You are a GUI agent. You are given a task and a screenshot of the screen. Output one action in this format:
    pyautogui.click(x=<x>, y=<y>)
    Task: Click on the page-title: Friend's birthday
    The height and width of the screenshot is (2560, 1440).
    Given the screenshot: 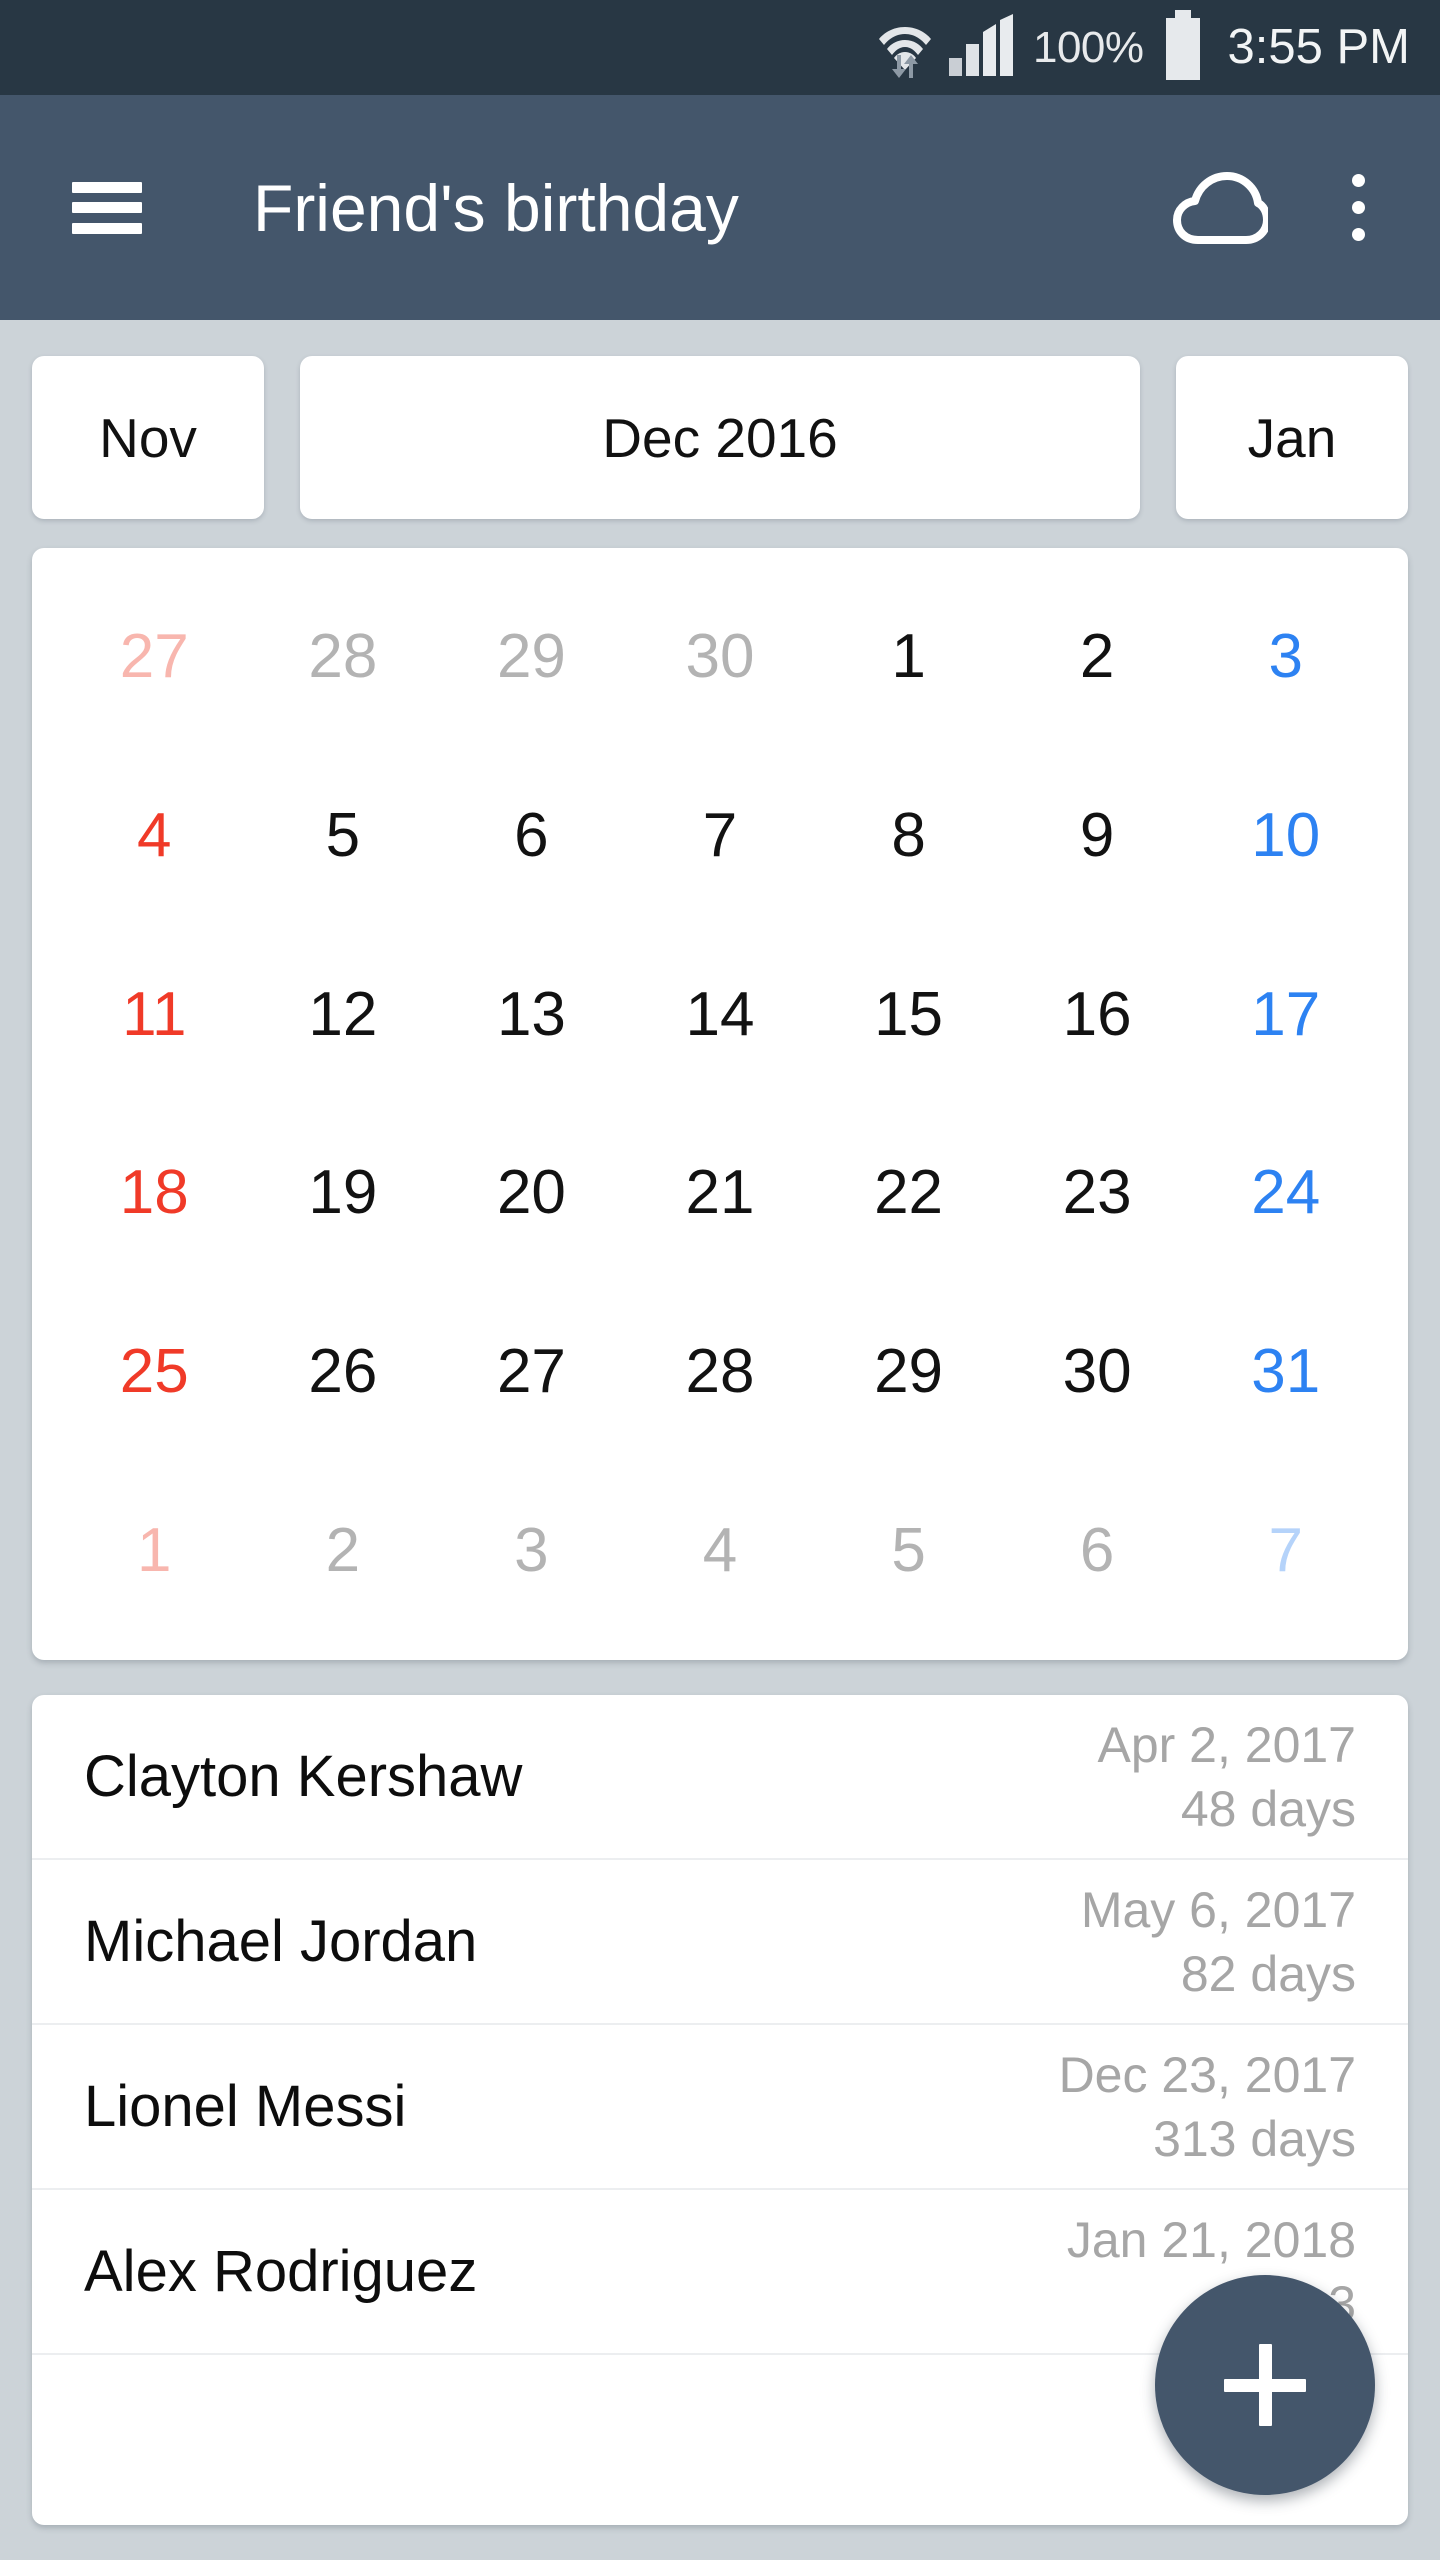 What is the action you would take?
    pyautogui.click(x=496, y=207)
    